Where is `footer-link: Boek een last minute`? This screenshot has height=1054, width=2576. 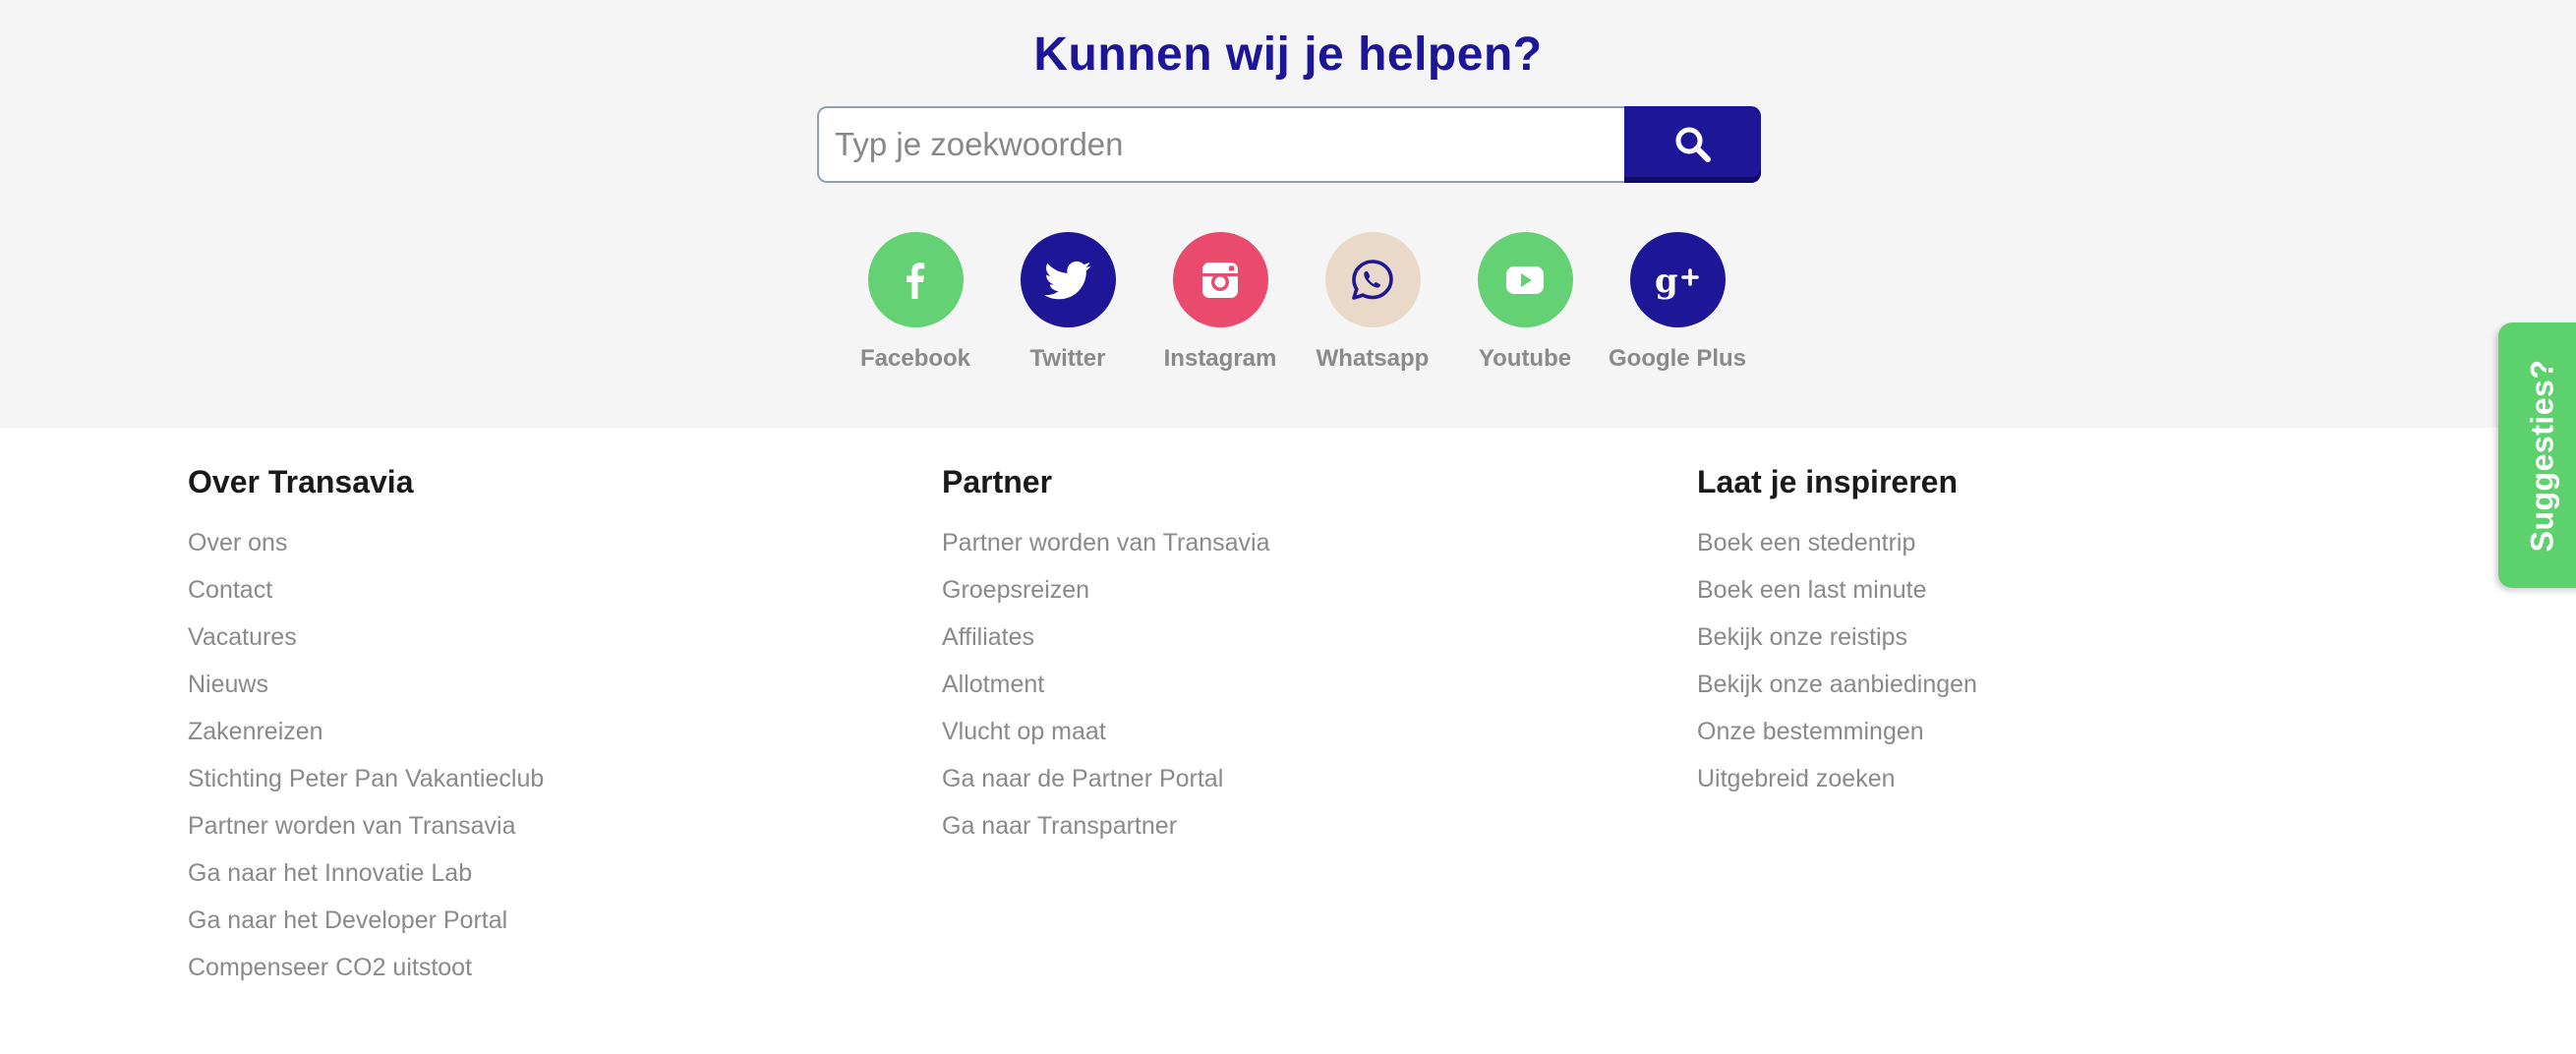 footer-link: Boek een last minute is located at coordinates (1811, 590).